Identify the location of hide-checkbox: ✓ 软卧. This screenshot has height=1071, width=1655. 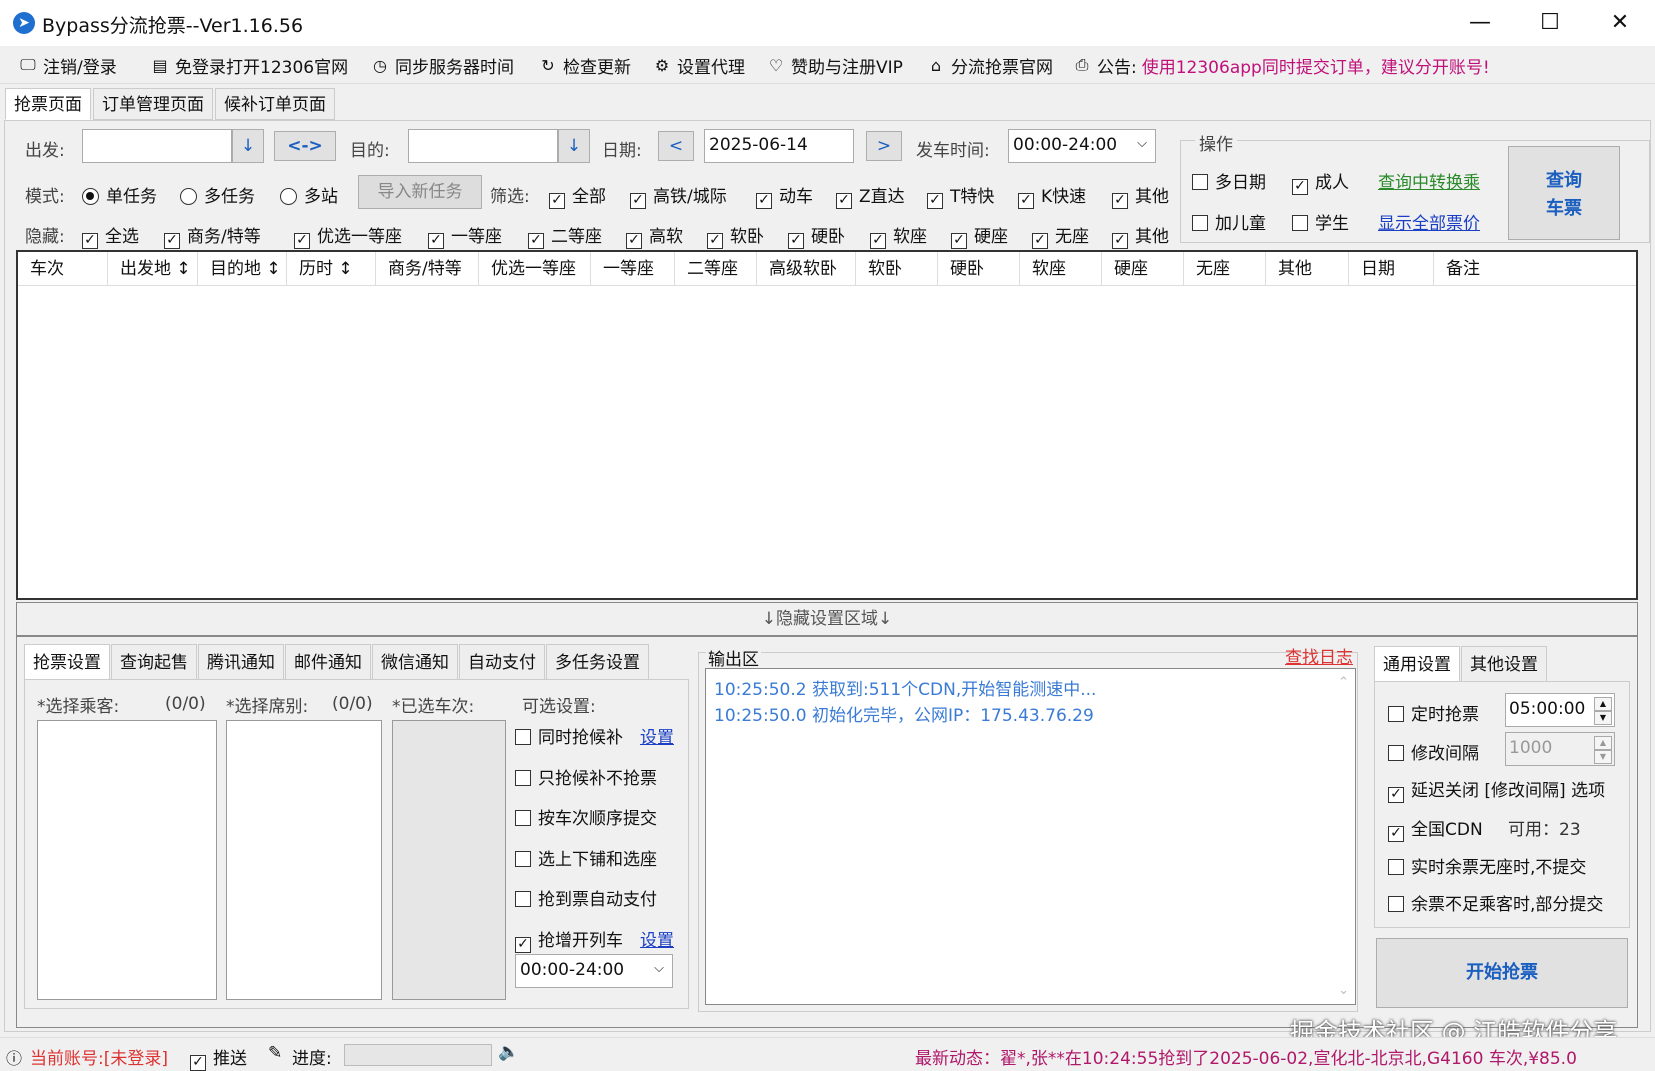
(735, 235).